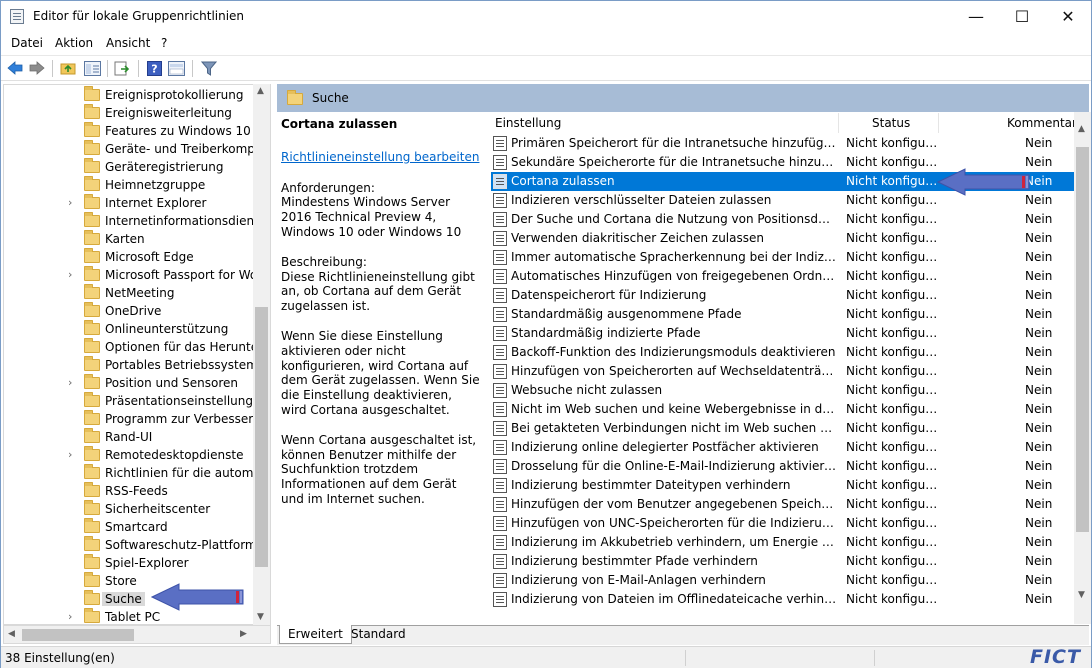 This screenshot has height=668, width=1092. Describe the element at coordinates (131, 365) in the screenshot. I see `tree-item: Portables Betriebssystem` at that location.